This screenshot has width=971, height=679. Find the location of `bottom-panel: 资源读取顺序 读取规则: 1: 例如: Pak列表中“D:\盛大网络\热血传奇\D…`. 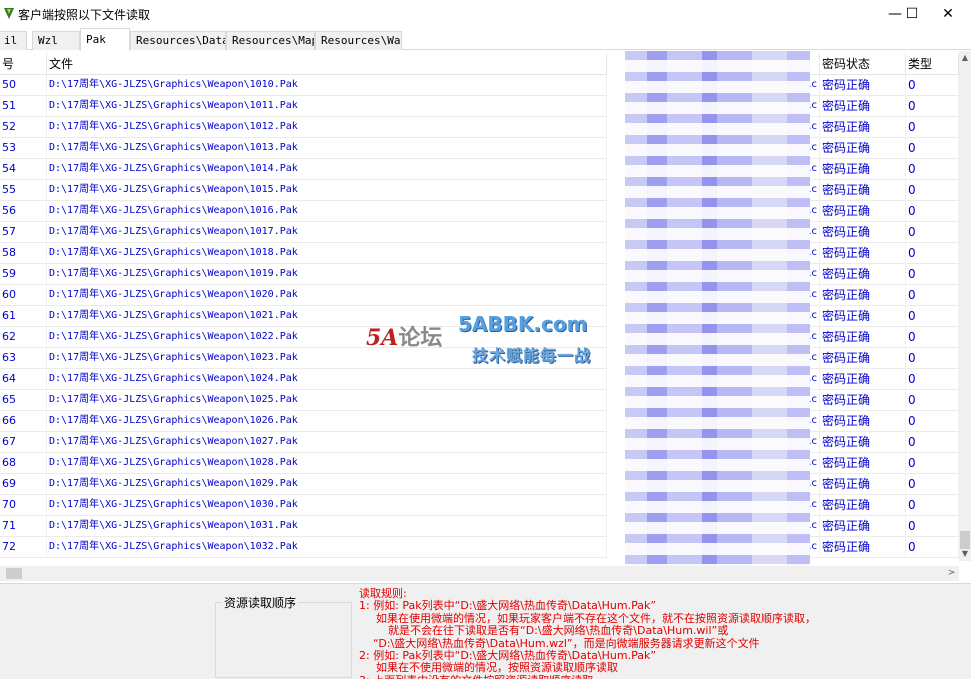

bottom-panel: 资源读取顺序 读取规则: 1: 例如: Pak列表中“D:\盛大网络\热血传奇\D… is located at coordinates (485, 631).